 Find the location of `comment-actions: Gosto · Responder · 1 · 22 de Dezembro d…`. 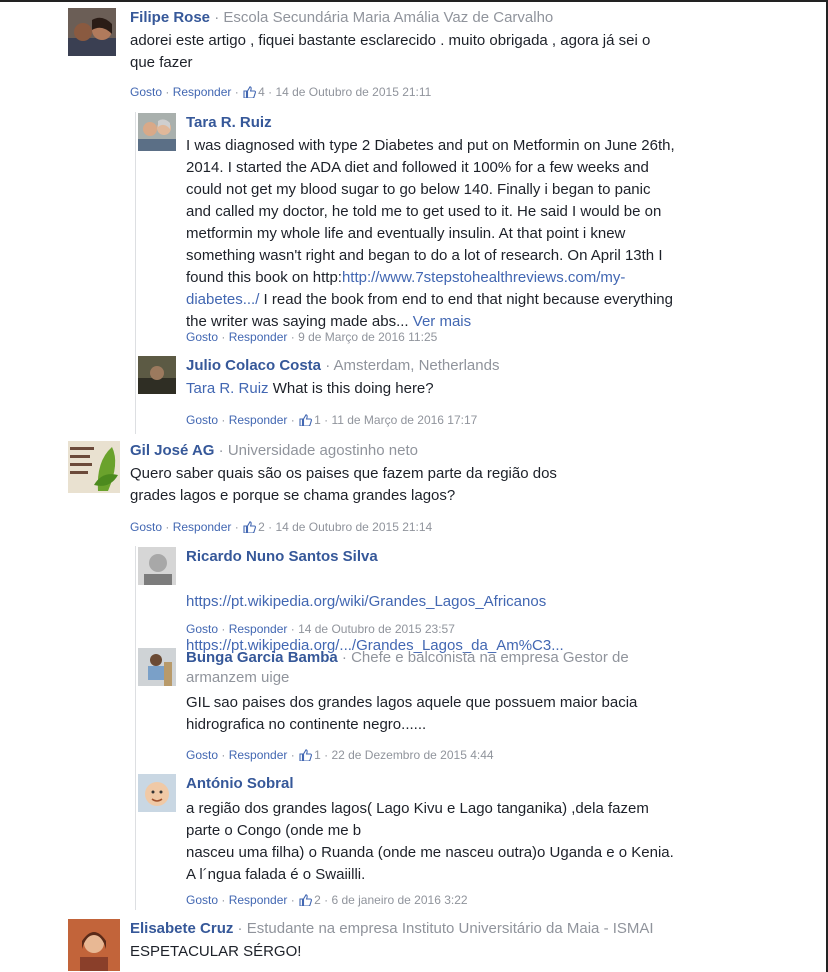

comment-actions: Gosto · Responder · 1 · 22 de Dezembro d… is located at coordinates (340, 756).